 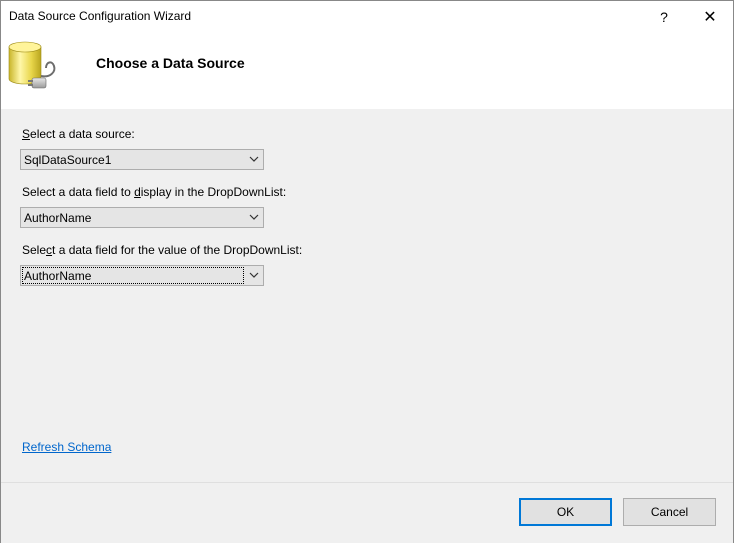 What do you see at coordinates (100, 16) in the screenshot?
I see `window-title: Data Source Configuration Wizard` at bounding box center [100, 16].